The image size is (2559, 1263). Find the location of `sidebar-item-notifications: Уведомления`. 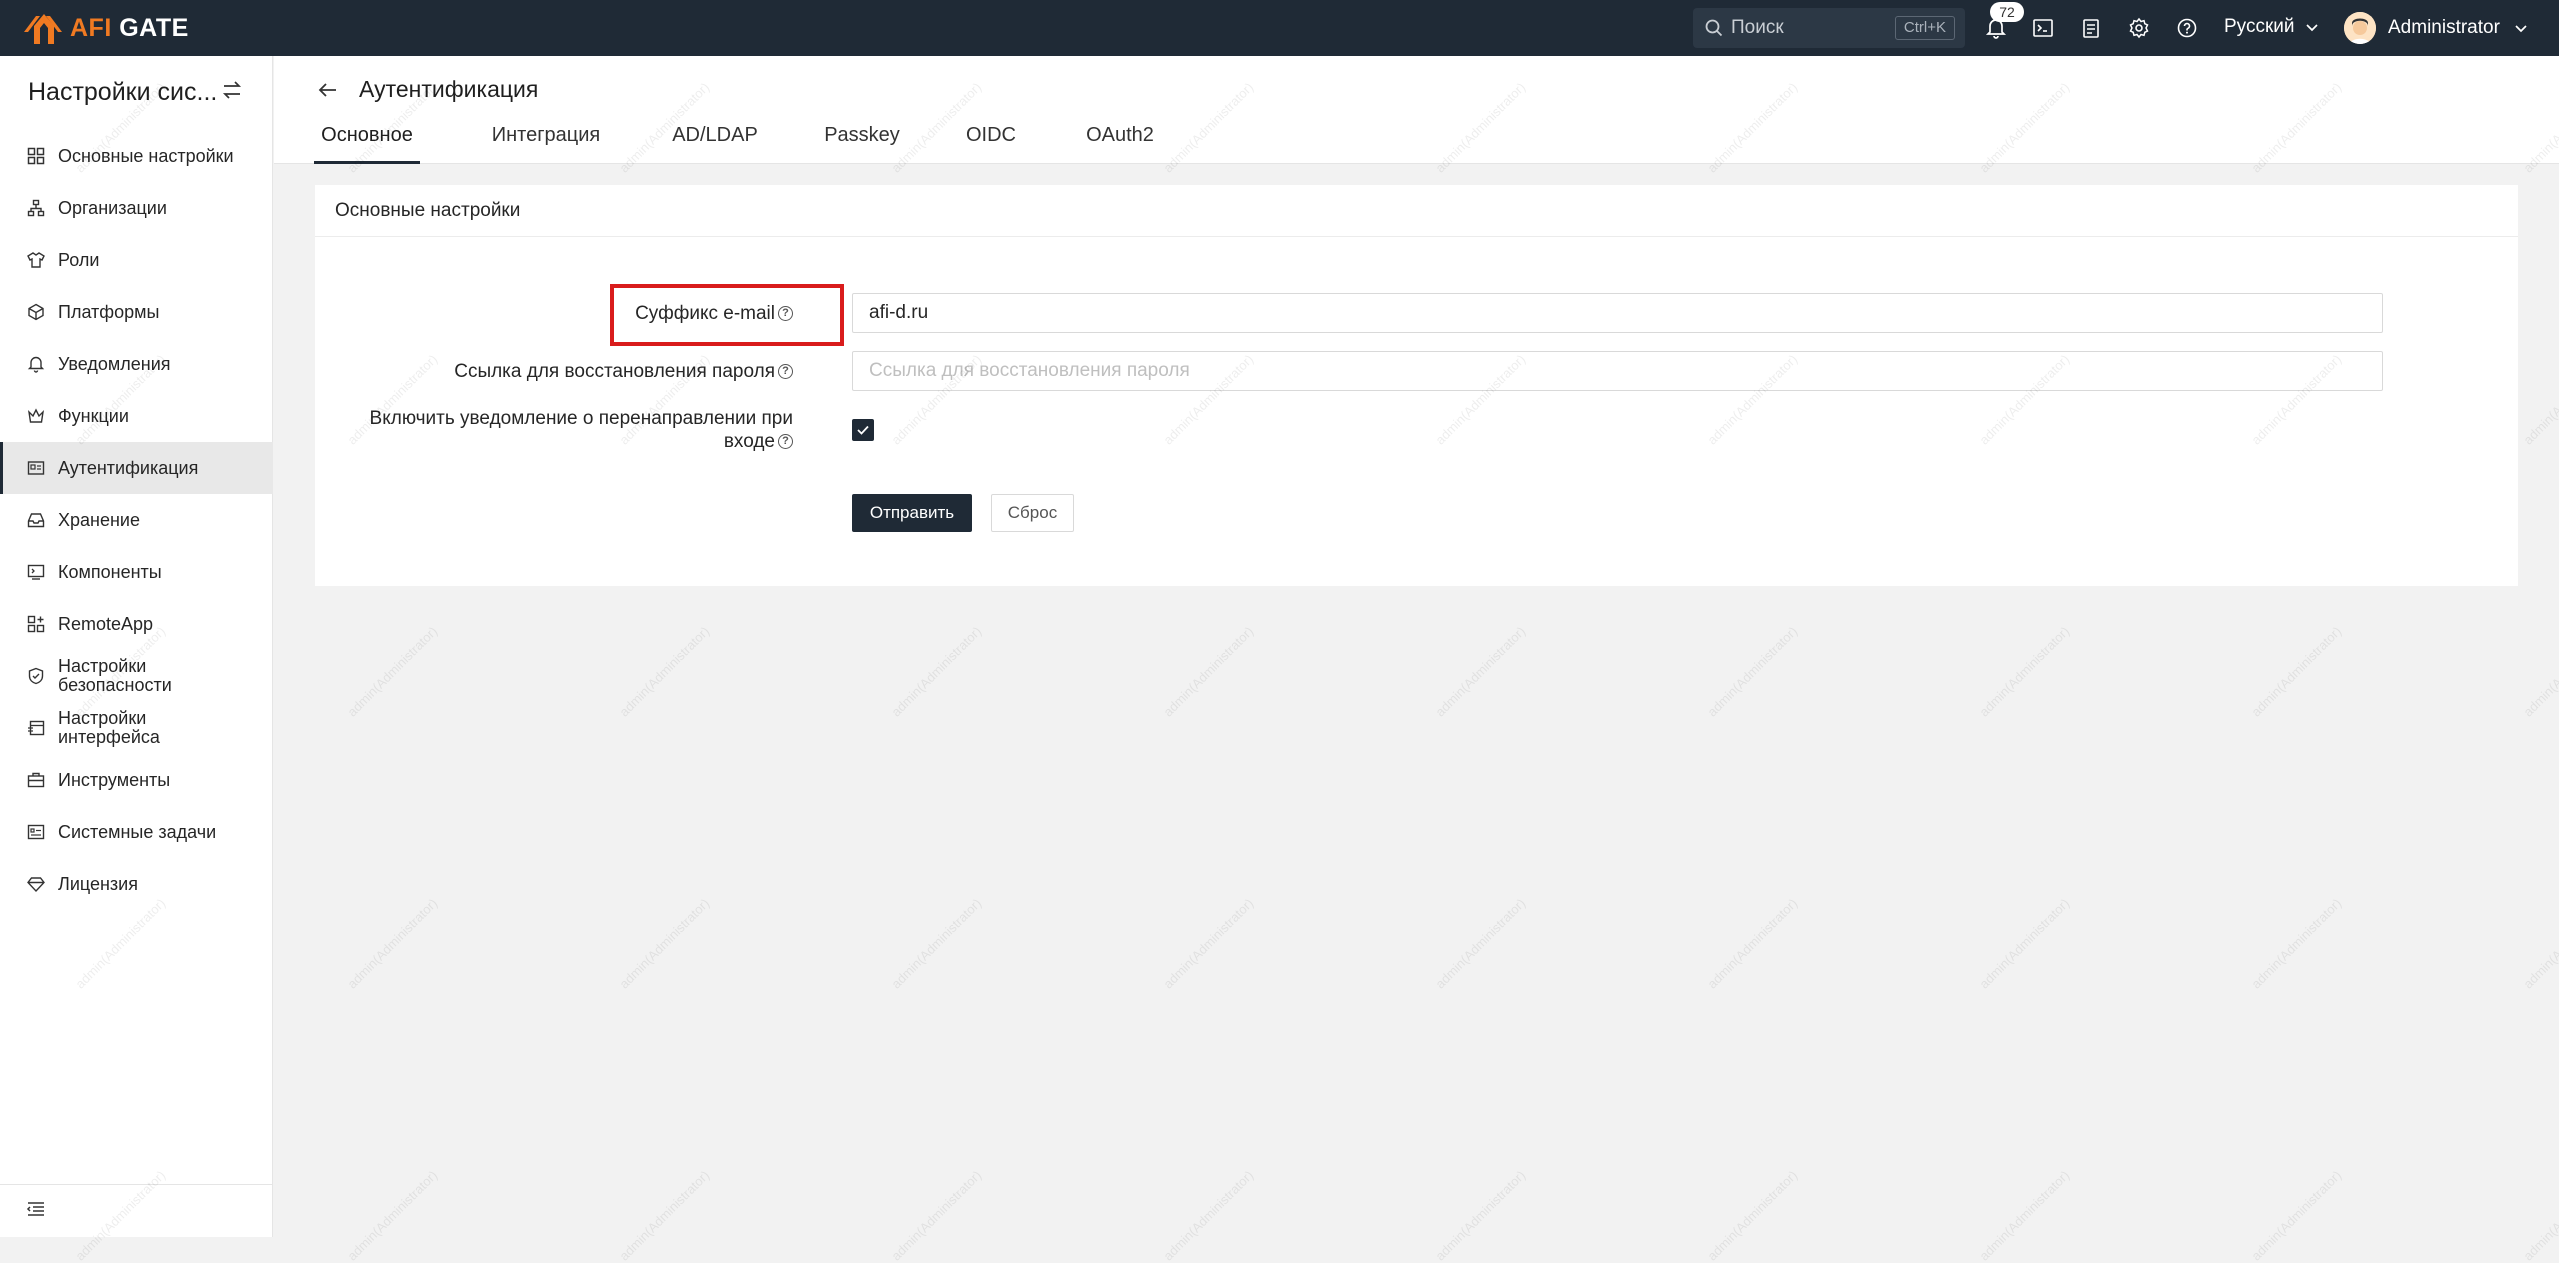

sidebar-item-notifications: Уведомления is located at coordinates (136, 364).